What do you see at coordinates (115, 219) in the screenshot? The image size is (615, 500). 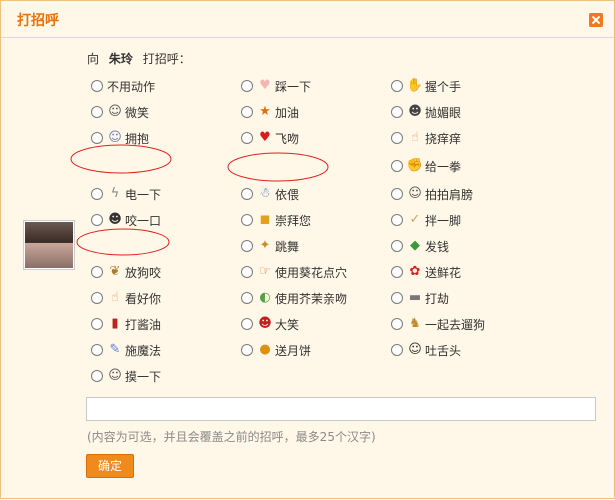 I see `bite-icon: ☻` at bounding box center [115, 219].